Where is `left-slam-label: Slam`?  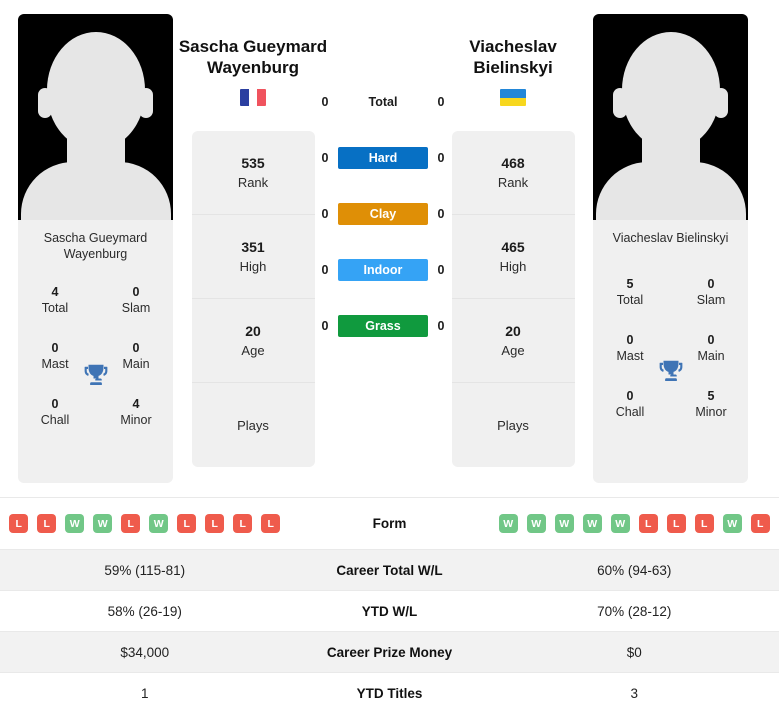
left-slam-label: Slam is located at coordinates (136, 307).